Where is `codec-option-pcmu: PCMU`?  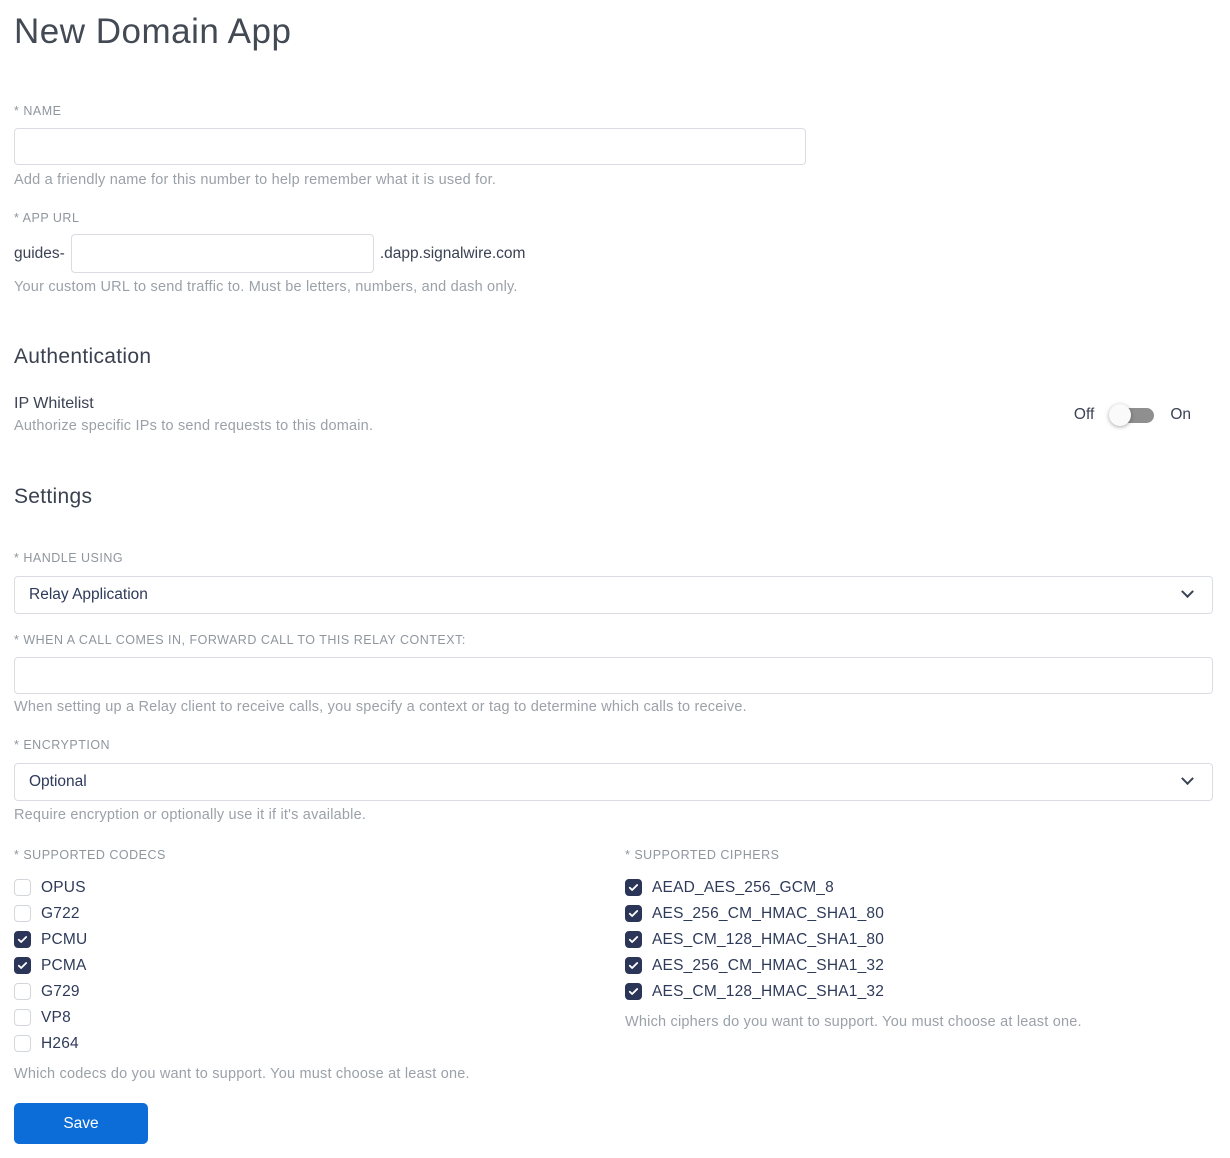 codec-option-pcmu: PCMU is located at coordinates (319, 940).